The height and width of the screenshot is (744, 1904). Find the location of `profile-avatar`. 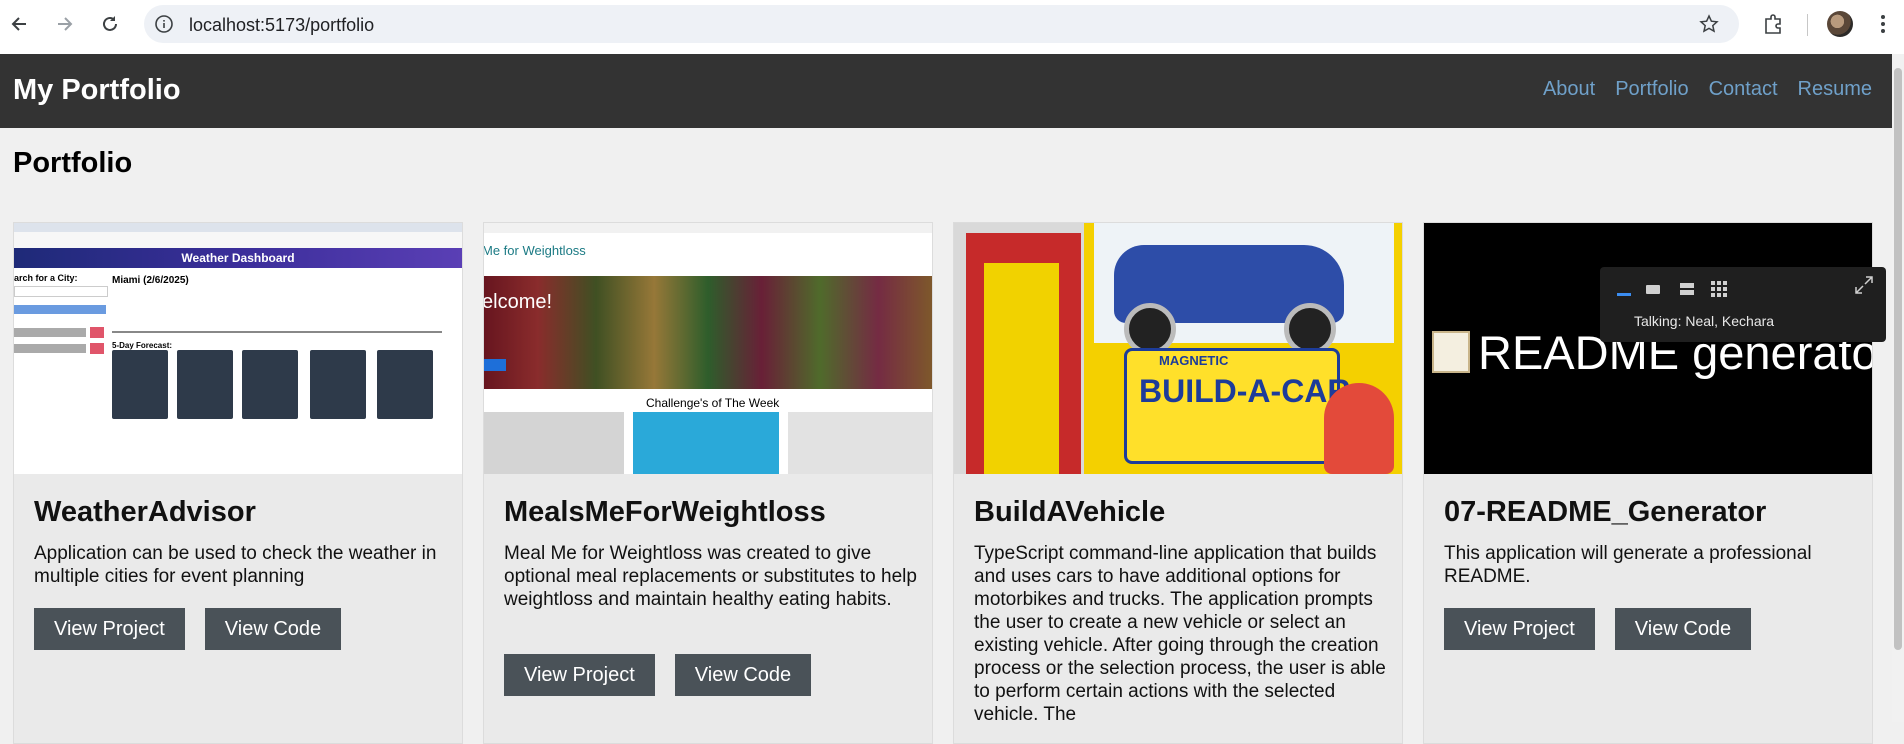

profile-avatar is located at coordinates (1840, 24).